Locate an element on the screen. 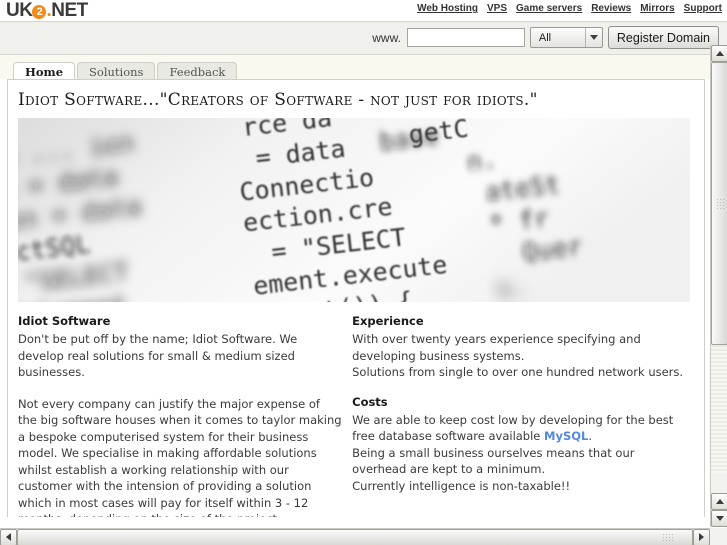 The height and width of the screenshot is (545, 727). arrow-left-icon is located at coordinates (8, 537).